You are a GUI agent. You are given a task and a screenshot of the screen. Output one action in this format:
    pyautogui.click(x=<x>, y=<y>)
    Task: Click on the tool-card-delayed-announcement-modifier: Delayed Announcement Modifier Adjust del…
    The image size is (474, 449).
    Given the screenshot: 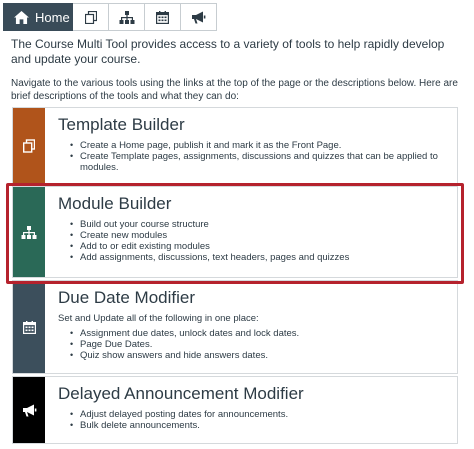 What is the action you would take?
    pyautogui.click(x=235, y=410)
    